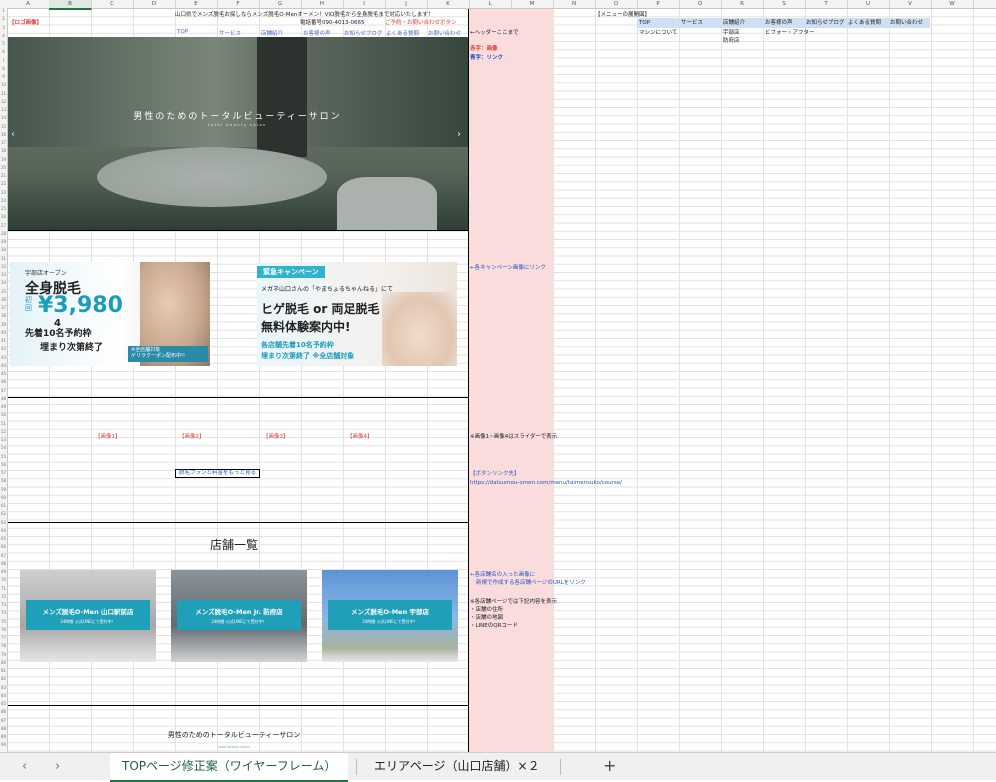 The width and height of the screenshot is (996, 782). What do you see at coordinates (3, 373) in the screenshot?
I see `row-header: 45` at bounding box center [3, 373].